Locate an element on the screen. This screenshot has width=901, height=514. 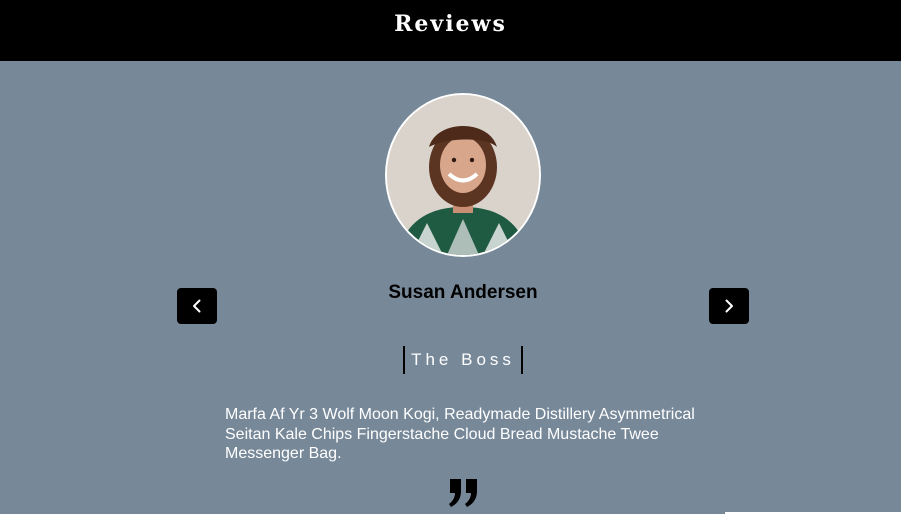
reviewer-avatar is located at coordinates (463, 175).